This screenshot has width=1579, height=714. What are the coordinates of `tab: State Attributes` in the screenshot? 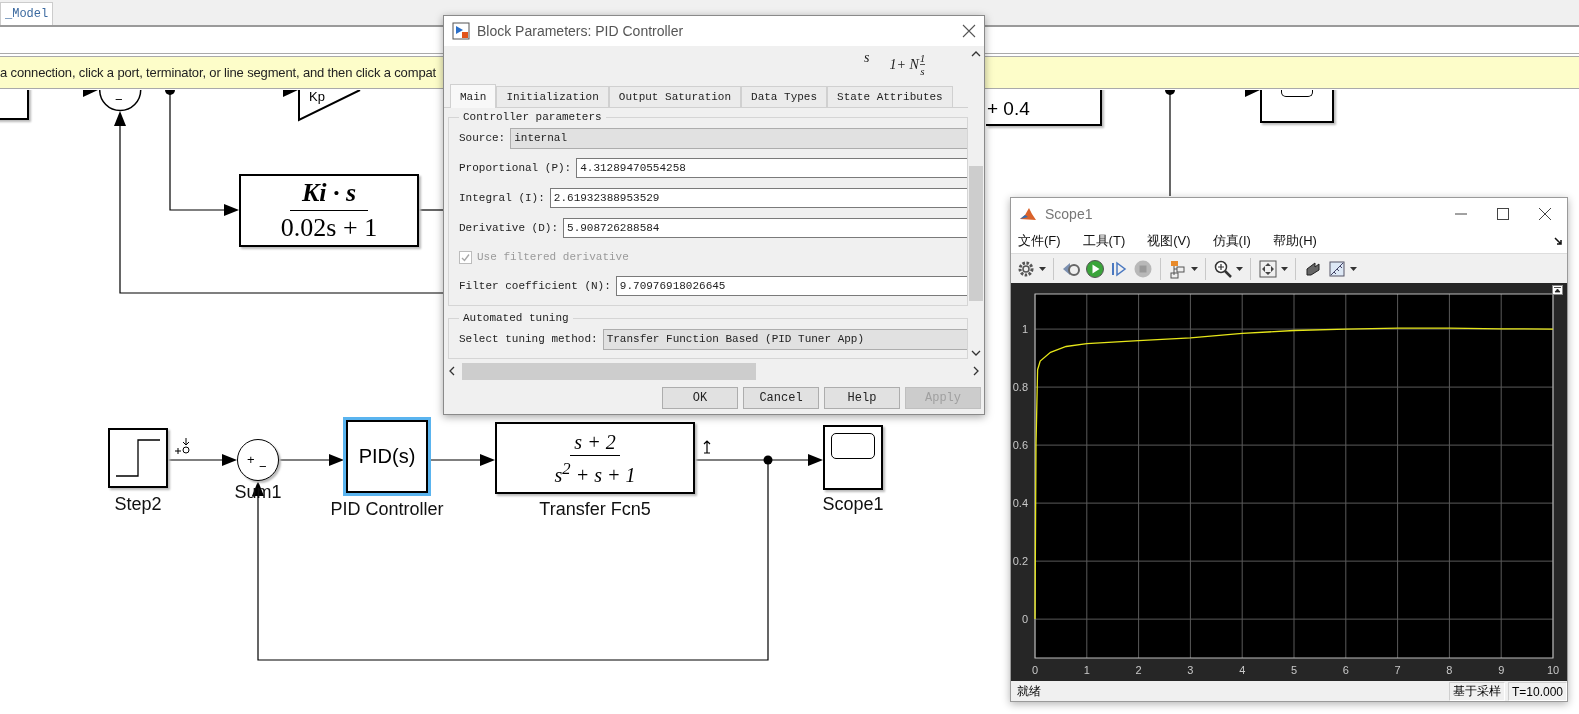 It's located at (890, 96).